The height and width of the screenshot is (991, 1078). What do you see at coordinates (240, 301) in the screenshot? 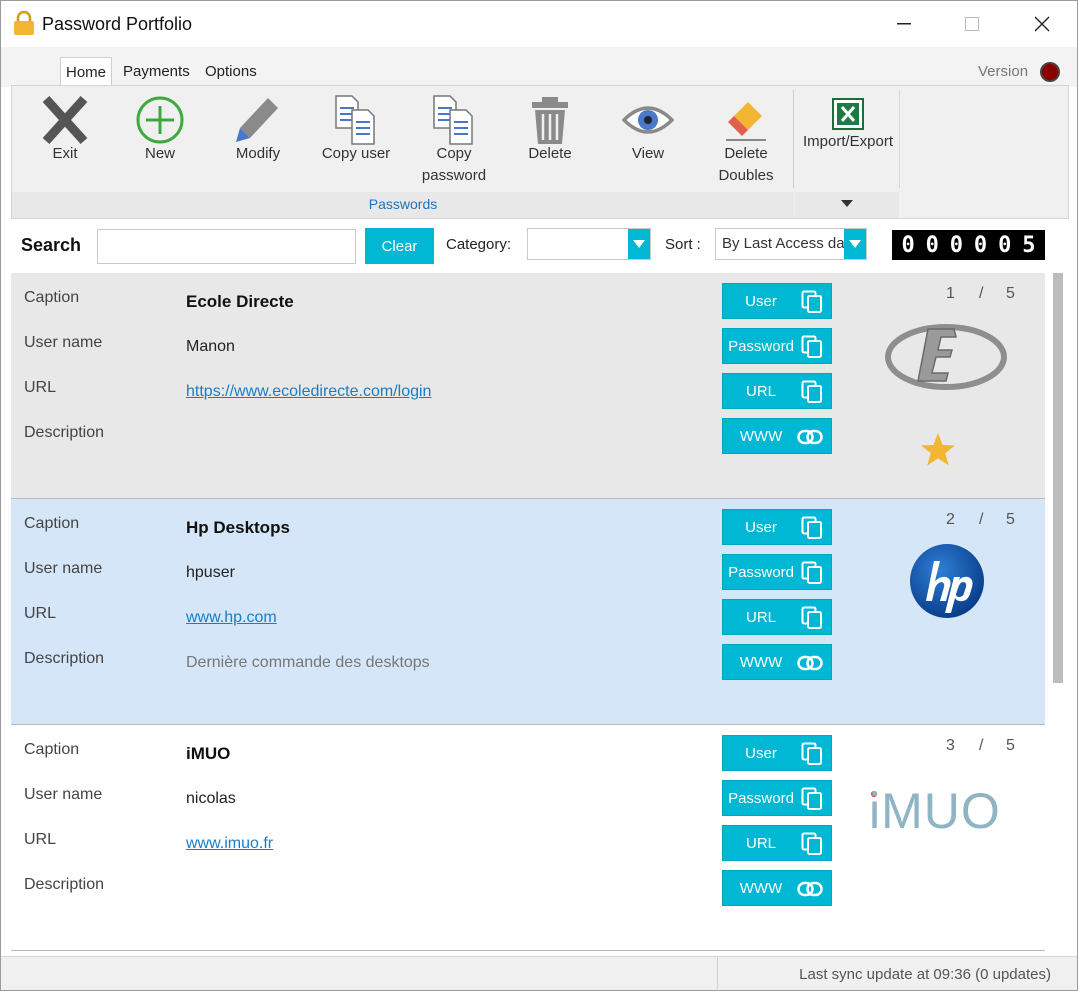
I see `entry-caption: Ecole Directe` at bounding box center [240, 301].